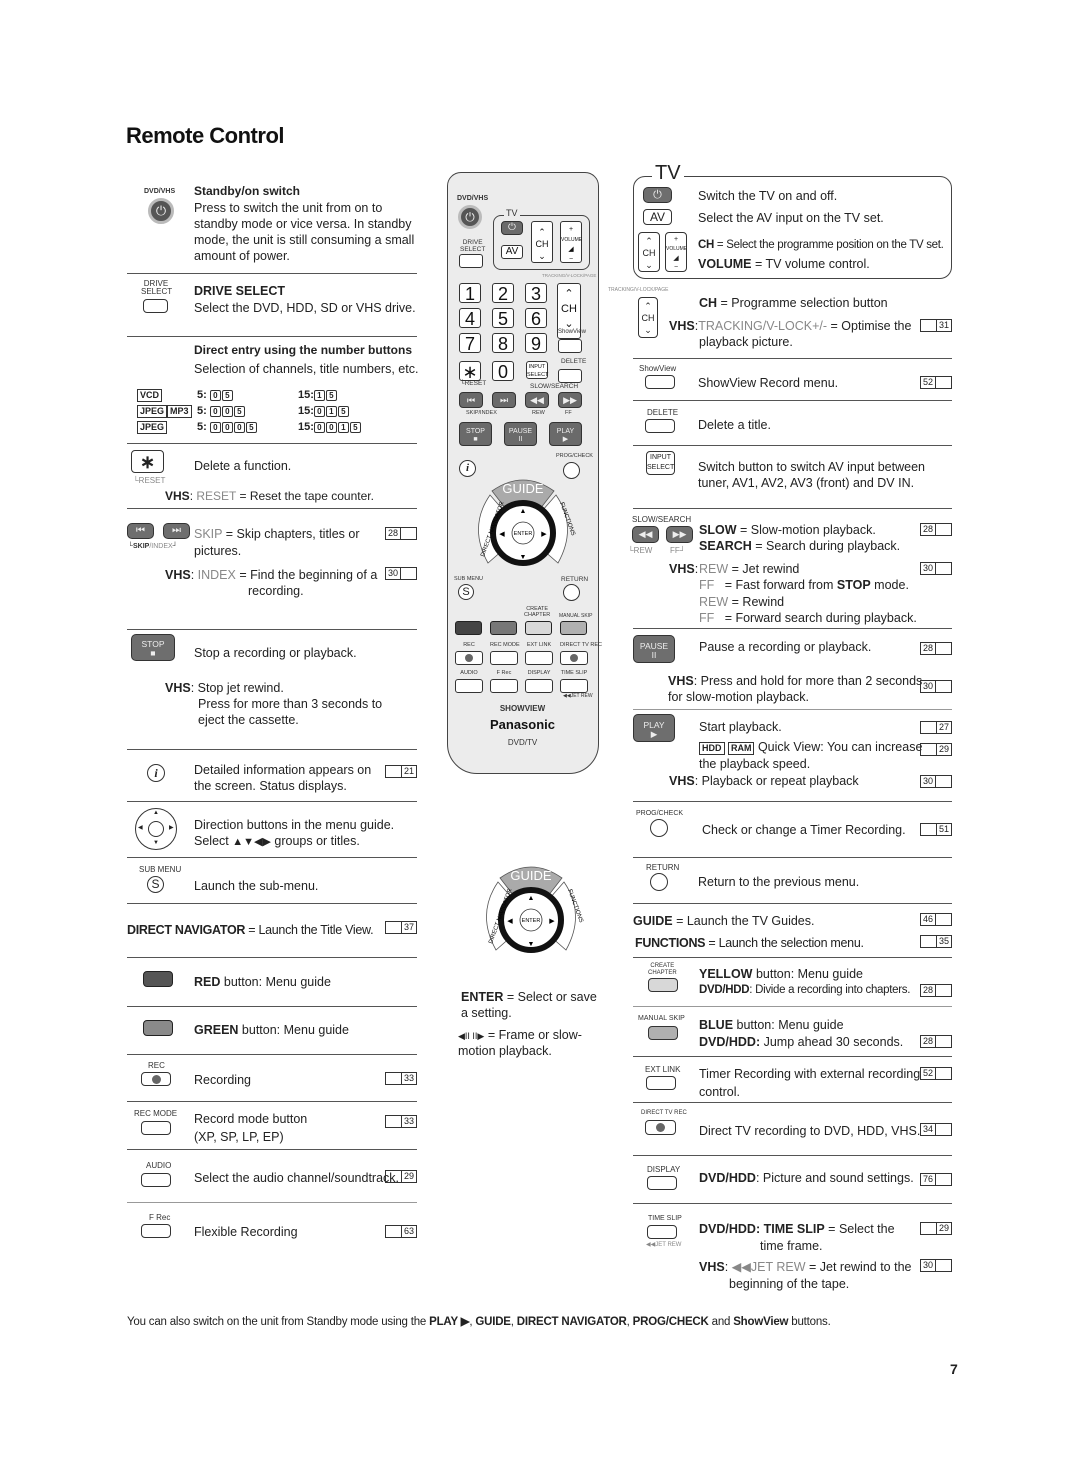 This screenshot has width=1080, height=1477. I want to click on time-slip-text: DVD/HDD: TIME SLIP = Select the, so click(797, 1229).